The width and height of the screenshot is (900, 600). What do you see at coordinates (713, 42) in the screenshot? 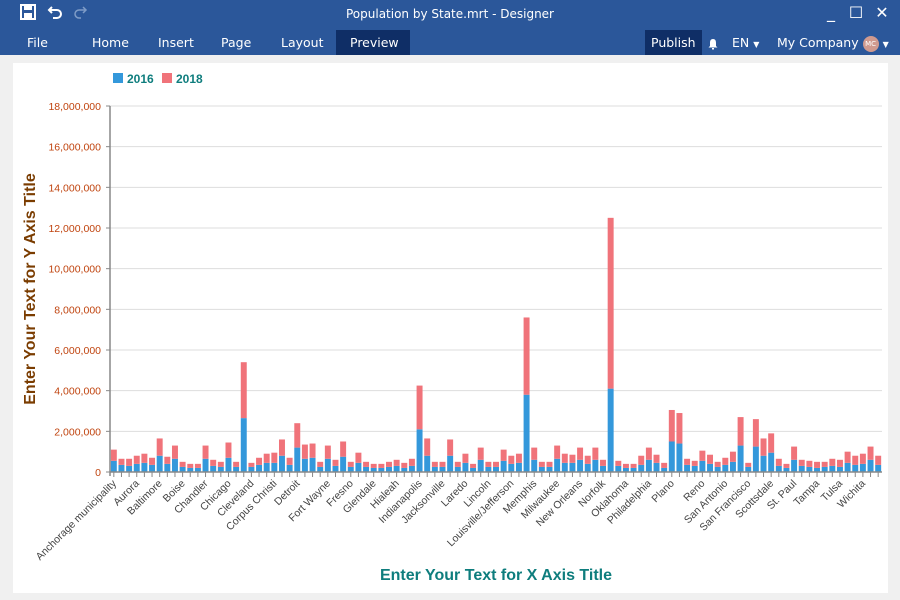
I see `bell-icon` at bounding box center [713, 42].